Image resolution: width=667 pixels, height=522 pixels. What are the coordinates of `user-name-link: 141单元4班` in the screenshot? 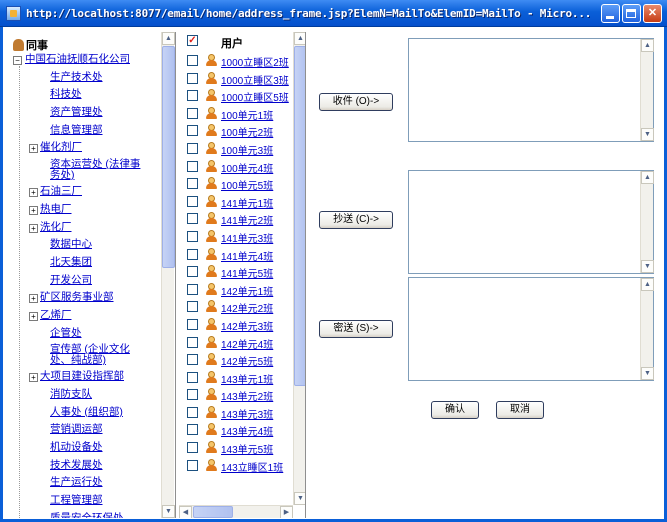 It's located at (247, 255).